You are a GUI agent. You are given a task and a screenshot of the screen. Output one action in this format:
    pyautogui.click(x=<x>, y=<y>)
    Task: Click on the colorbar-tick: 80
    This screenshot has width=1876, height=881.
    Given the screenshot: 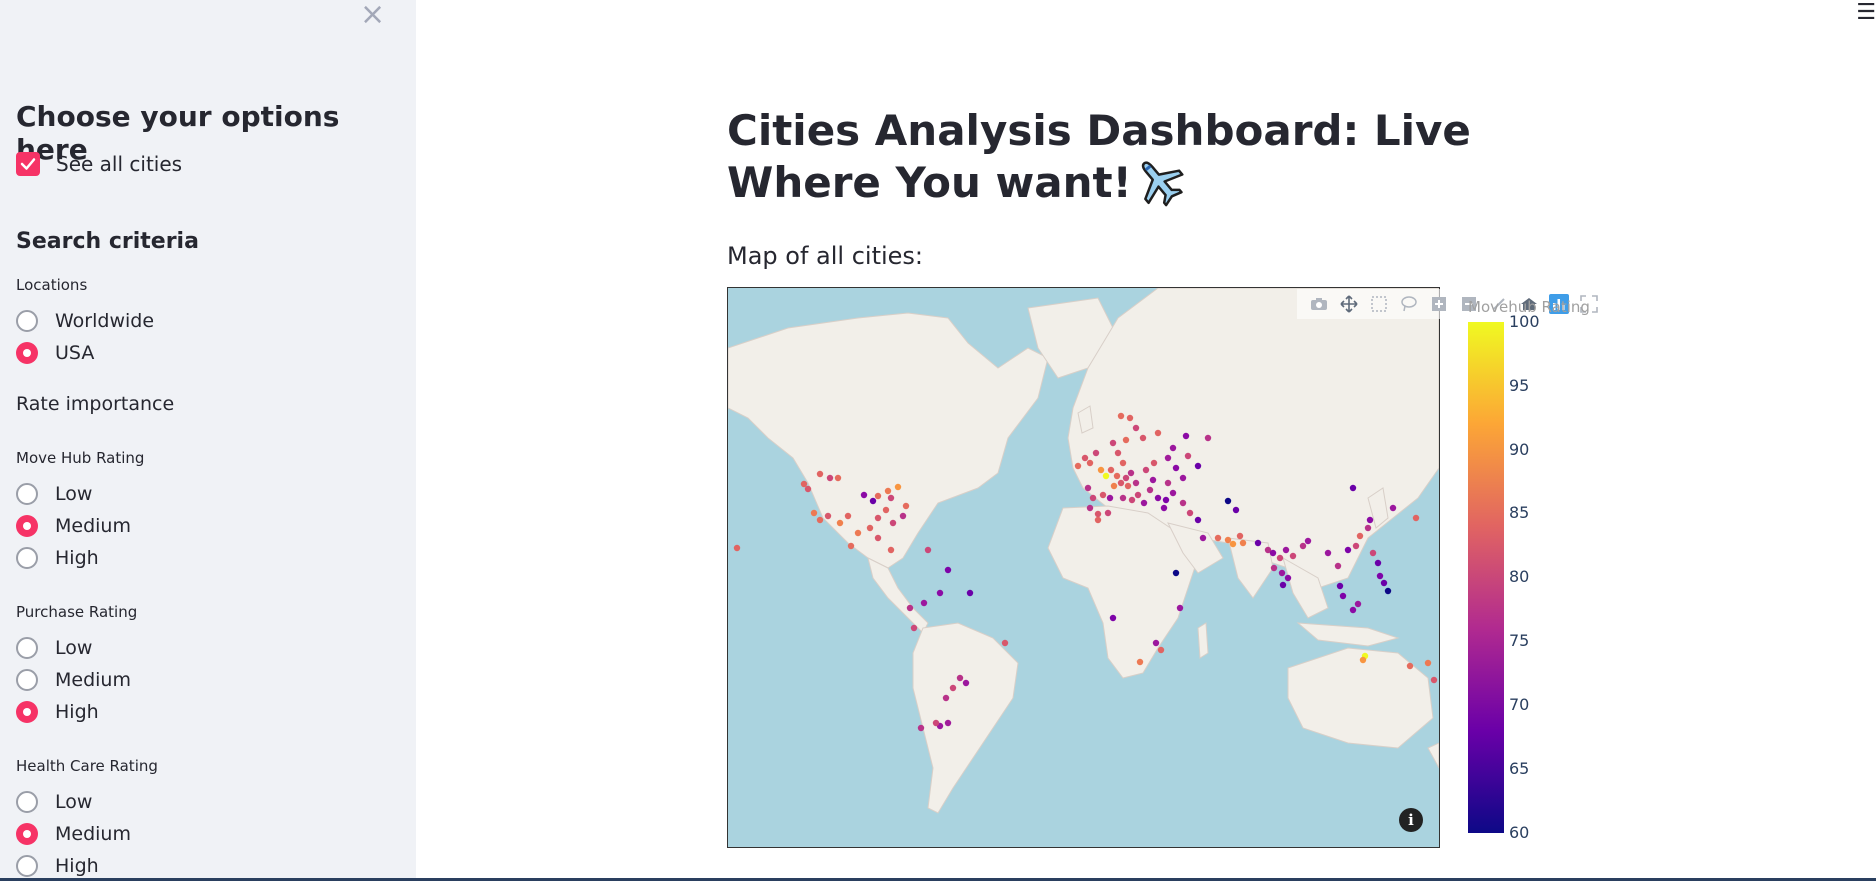 What is the action you would take?
    pyautogui.click(x=1519, y=576)
    